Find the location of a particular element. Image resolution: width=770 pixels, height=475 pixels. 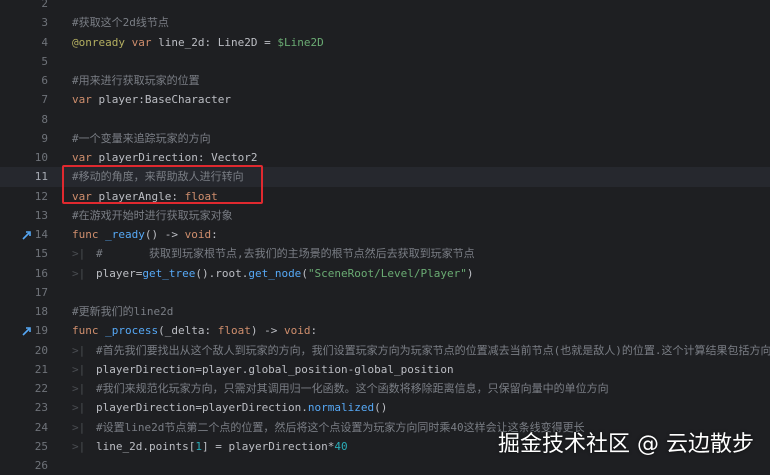

code-text: var player:BaseCharacter is located at coordinates (151, 99).